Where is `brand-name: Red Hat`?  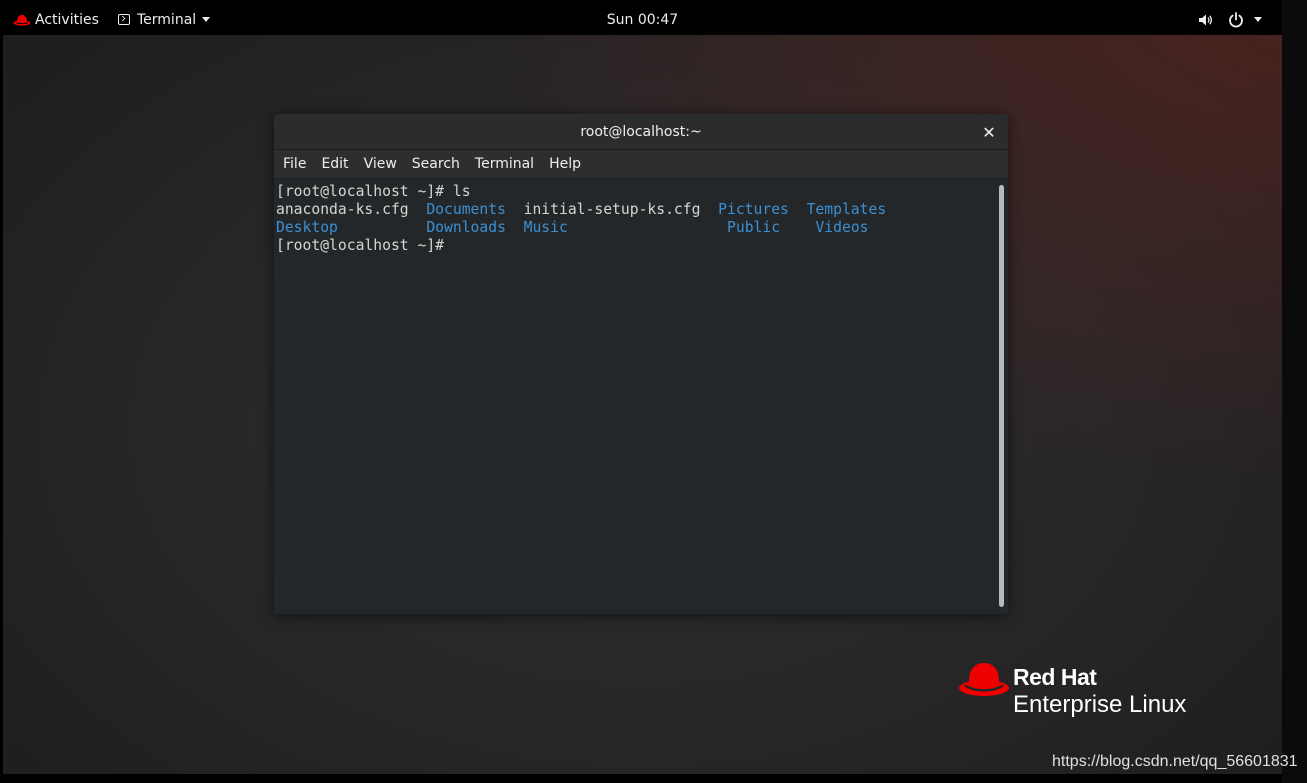 brand-name: Red Hat is located at coordinates (1055, 677).